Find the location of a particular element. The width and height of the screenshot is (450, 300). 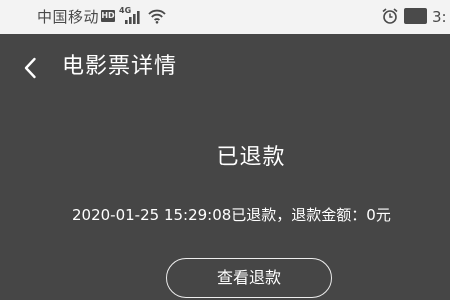

wifi-icon is located at coordinates (157, 18).